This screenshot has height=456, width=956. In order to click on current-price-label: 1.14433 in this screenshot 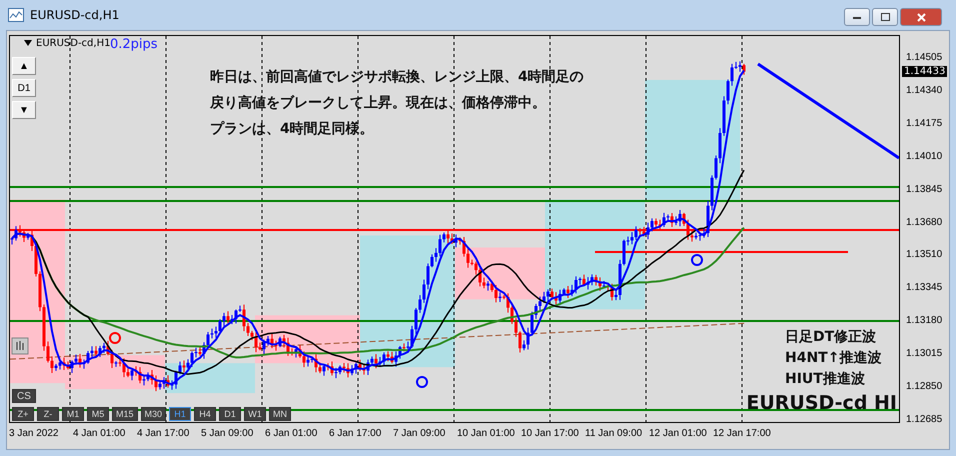, I will do `click(925, 72)`.